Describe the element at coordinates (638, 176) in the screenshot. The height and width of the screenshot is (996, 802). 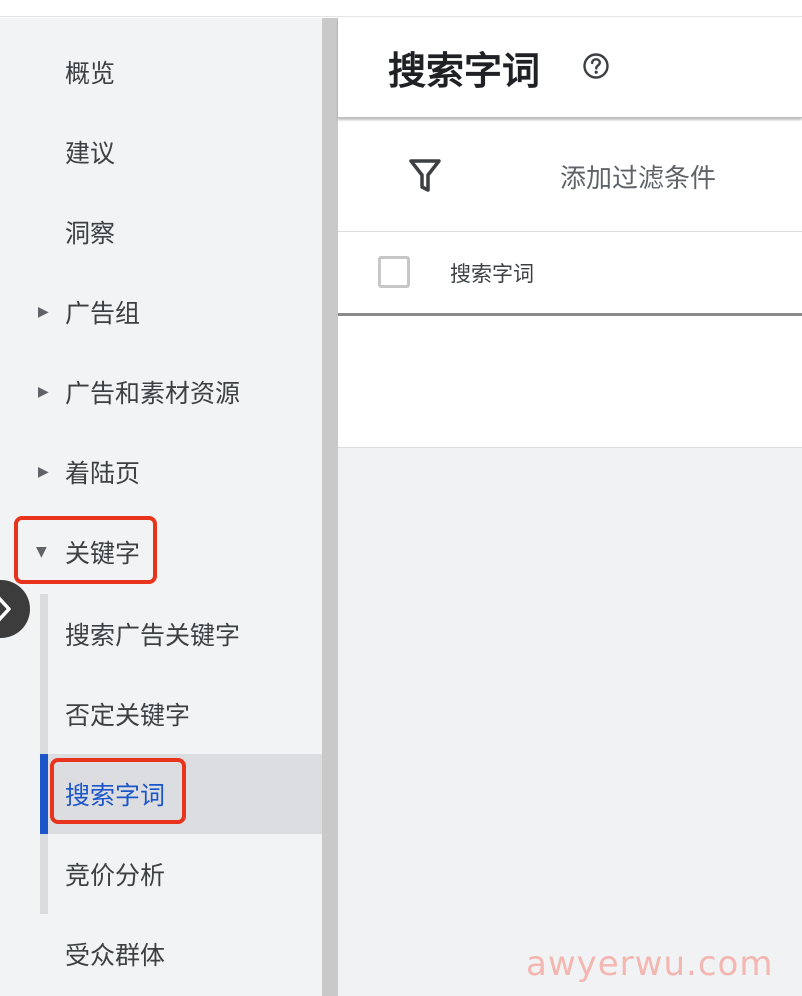
I see `add-filter-button: 添加过滤条件` at that location.